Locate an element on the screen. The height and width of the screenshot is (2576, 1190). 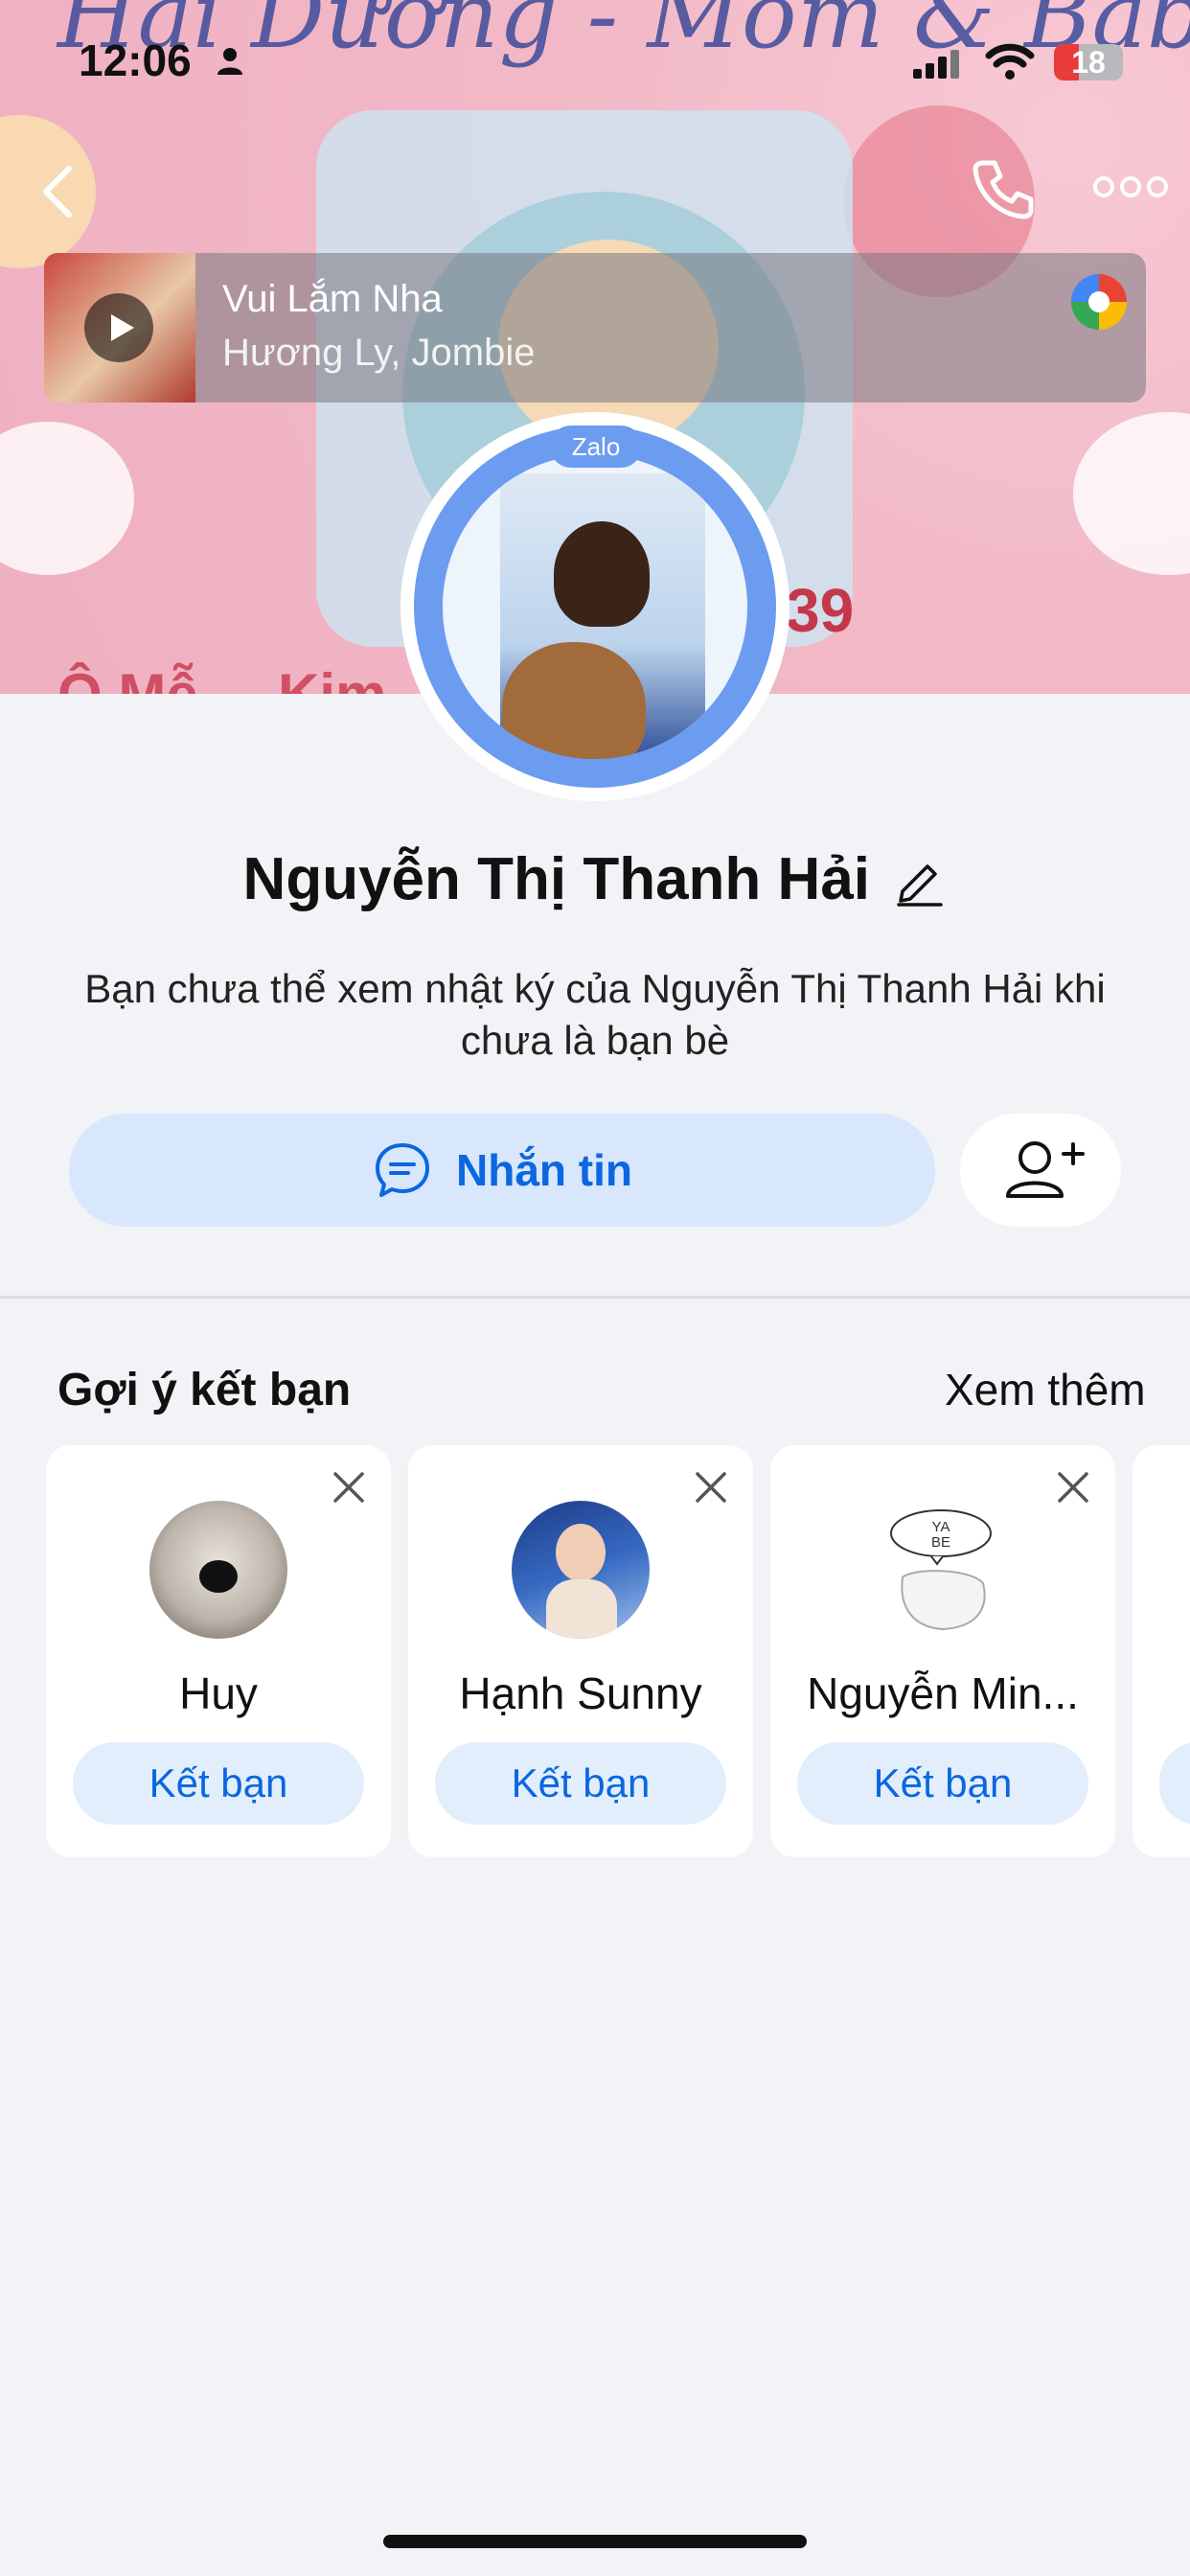
wifi-icon is located at coordinates (1010, 62).